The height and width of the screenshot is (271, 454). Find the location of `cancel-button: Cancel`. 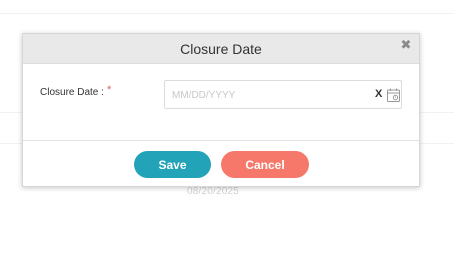

cancel-button: Cancel is located at coordinates (265, 164).